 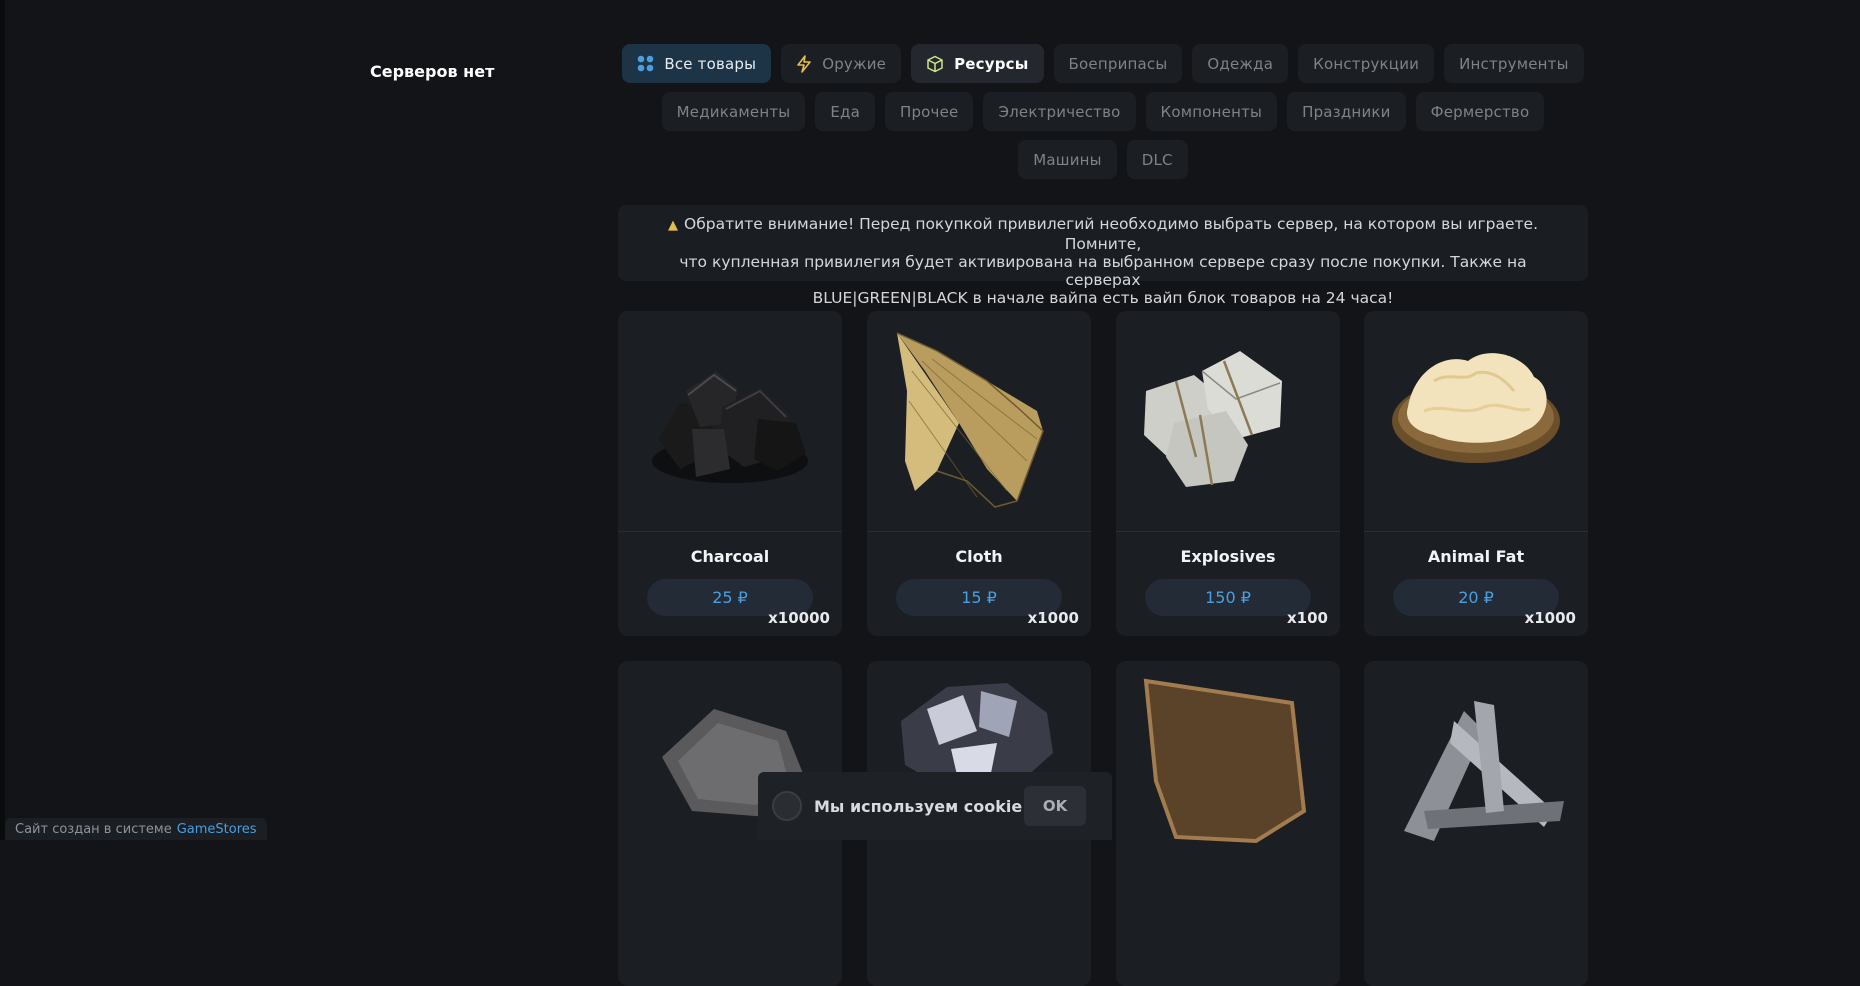 What do you see at coordinates (1476, 771) in the screenshot?
I see `product-image-metal-fragments` at bounding box center [1476, 771].